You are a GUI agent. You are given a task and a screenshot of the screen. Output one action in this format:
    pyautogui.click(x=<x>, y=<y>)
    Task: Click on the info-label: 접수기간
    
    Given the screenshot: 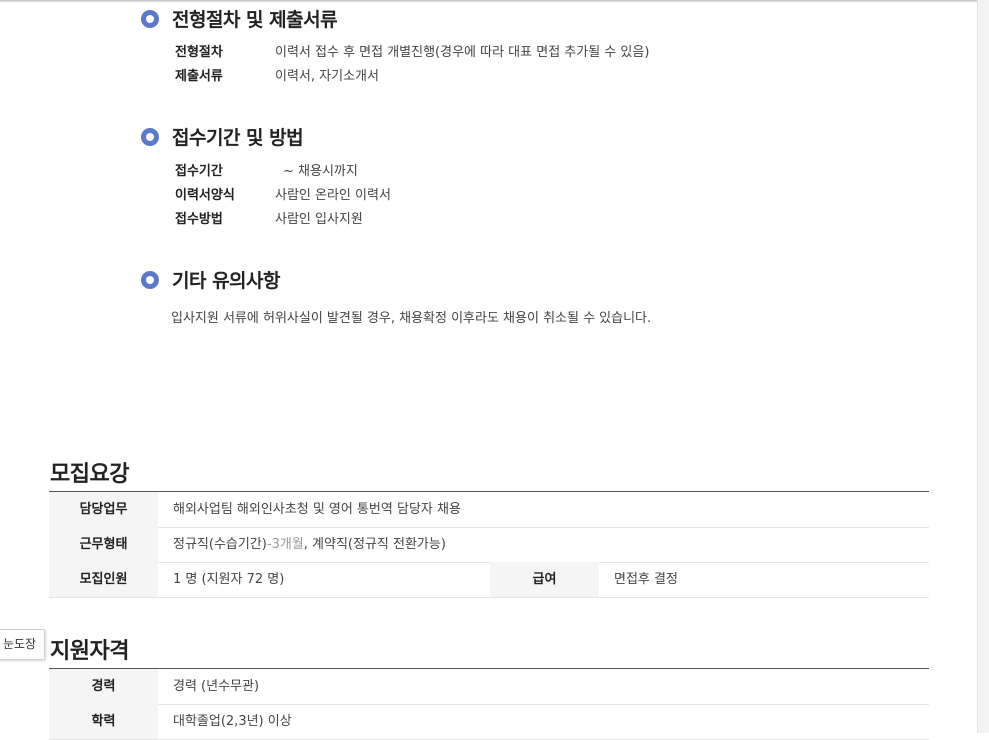 What is the action you would take?
    pyautogui.click(x=199, y=171)
    